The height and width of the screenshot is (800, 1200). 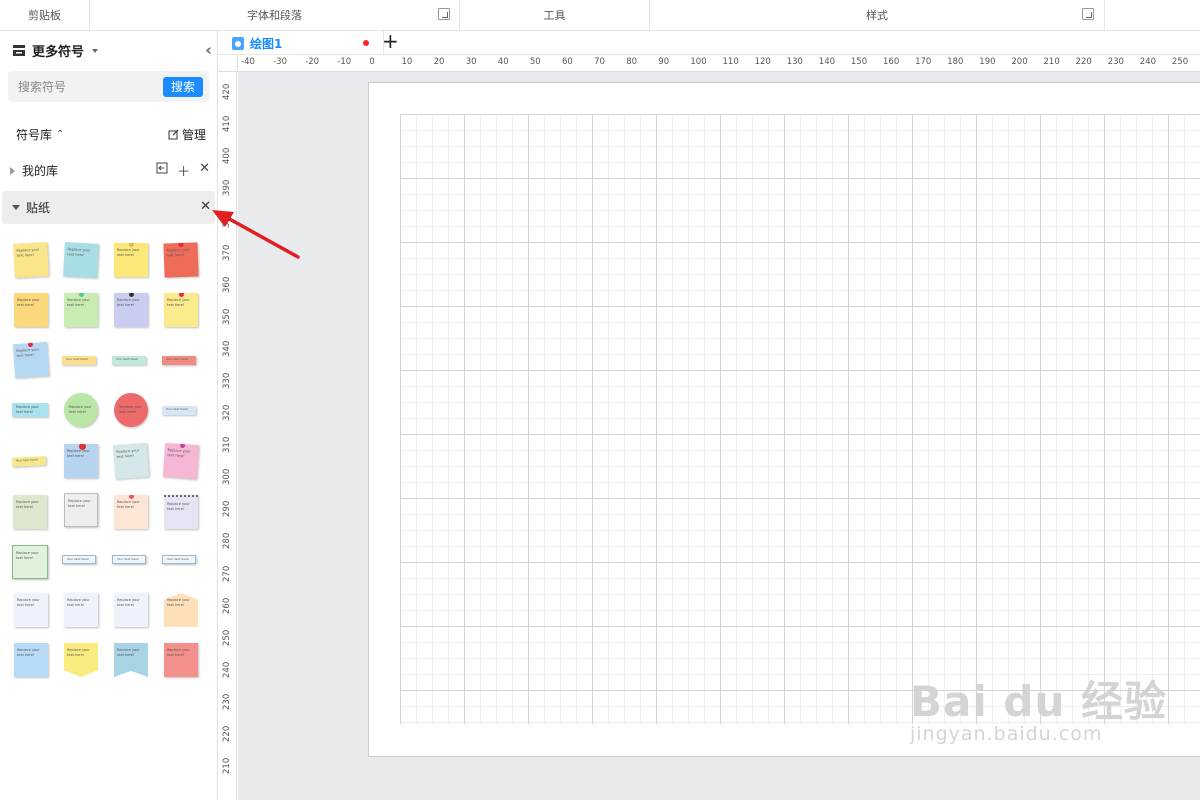 What do you see at coordinates (187, 134) in the screenshot?
I see `manage-button: 管理` at bounding box center [187, 134].